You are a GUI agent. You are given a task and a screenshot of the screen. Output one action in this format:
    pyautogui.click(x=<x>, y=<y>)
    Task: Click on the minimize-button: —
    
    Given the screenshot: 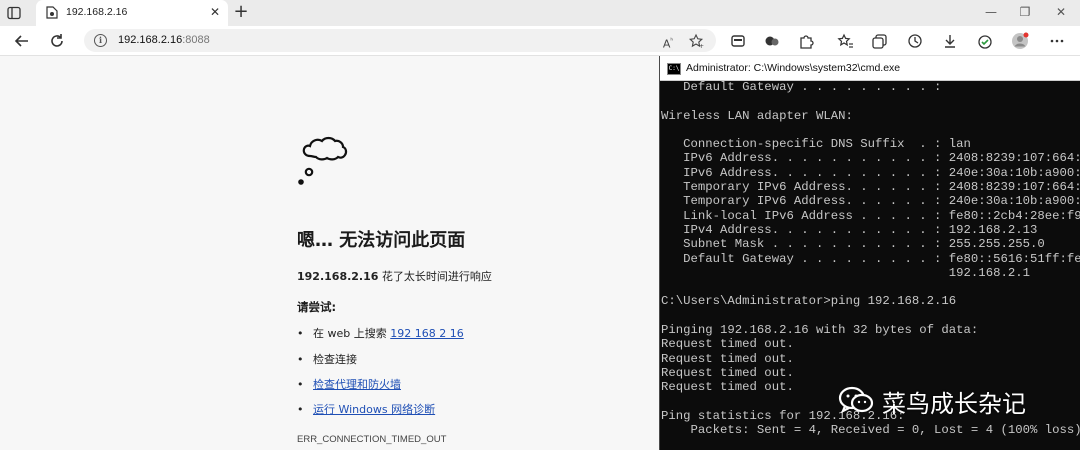 What is the action you would take?
    pyautogui.click(x=991, y=12)
    